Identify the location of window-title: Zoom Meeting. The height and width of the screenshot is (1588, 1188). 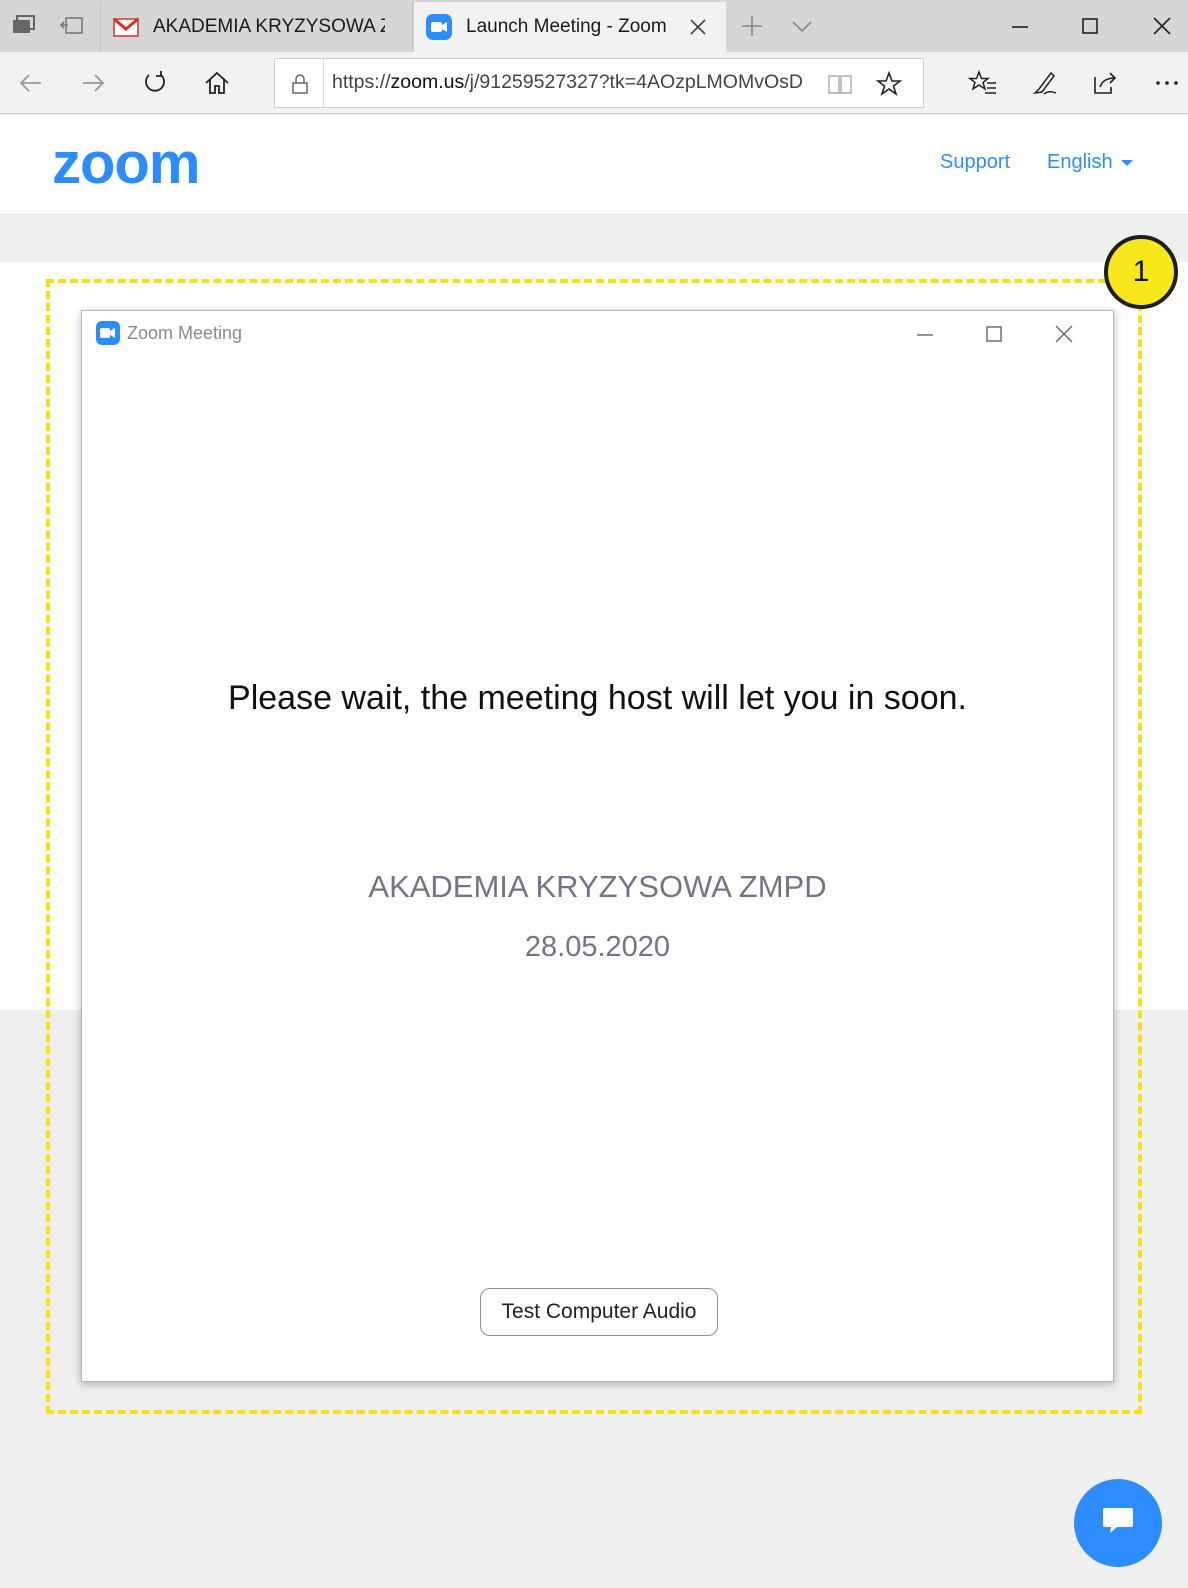
(185, 333).